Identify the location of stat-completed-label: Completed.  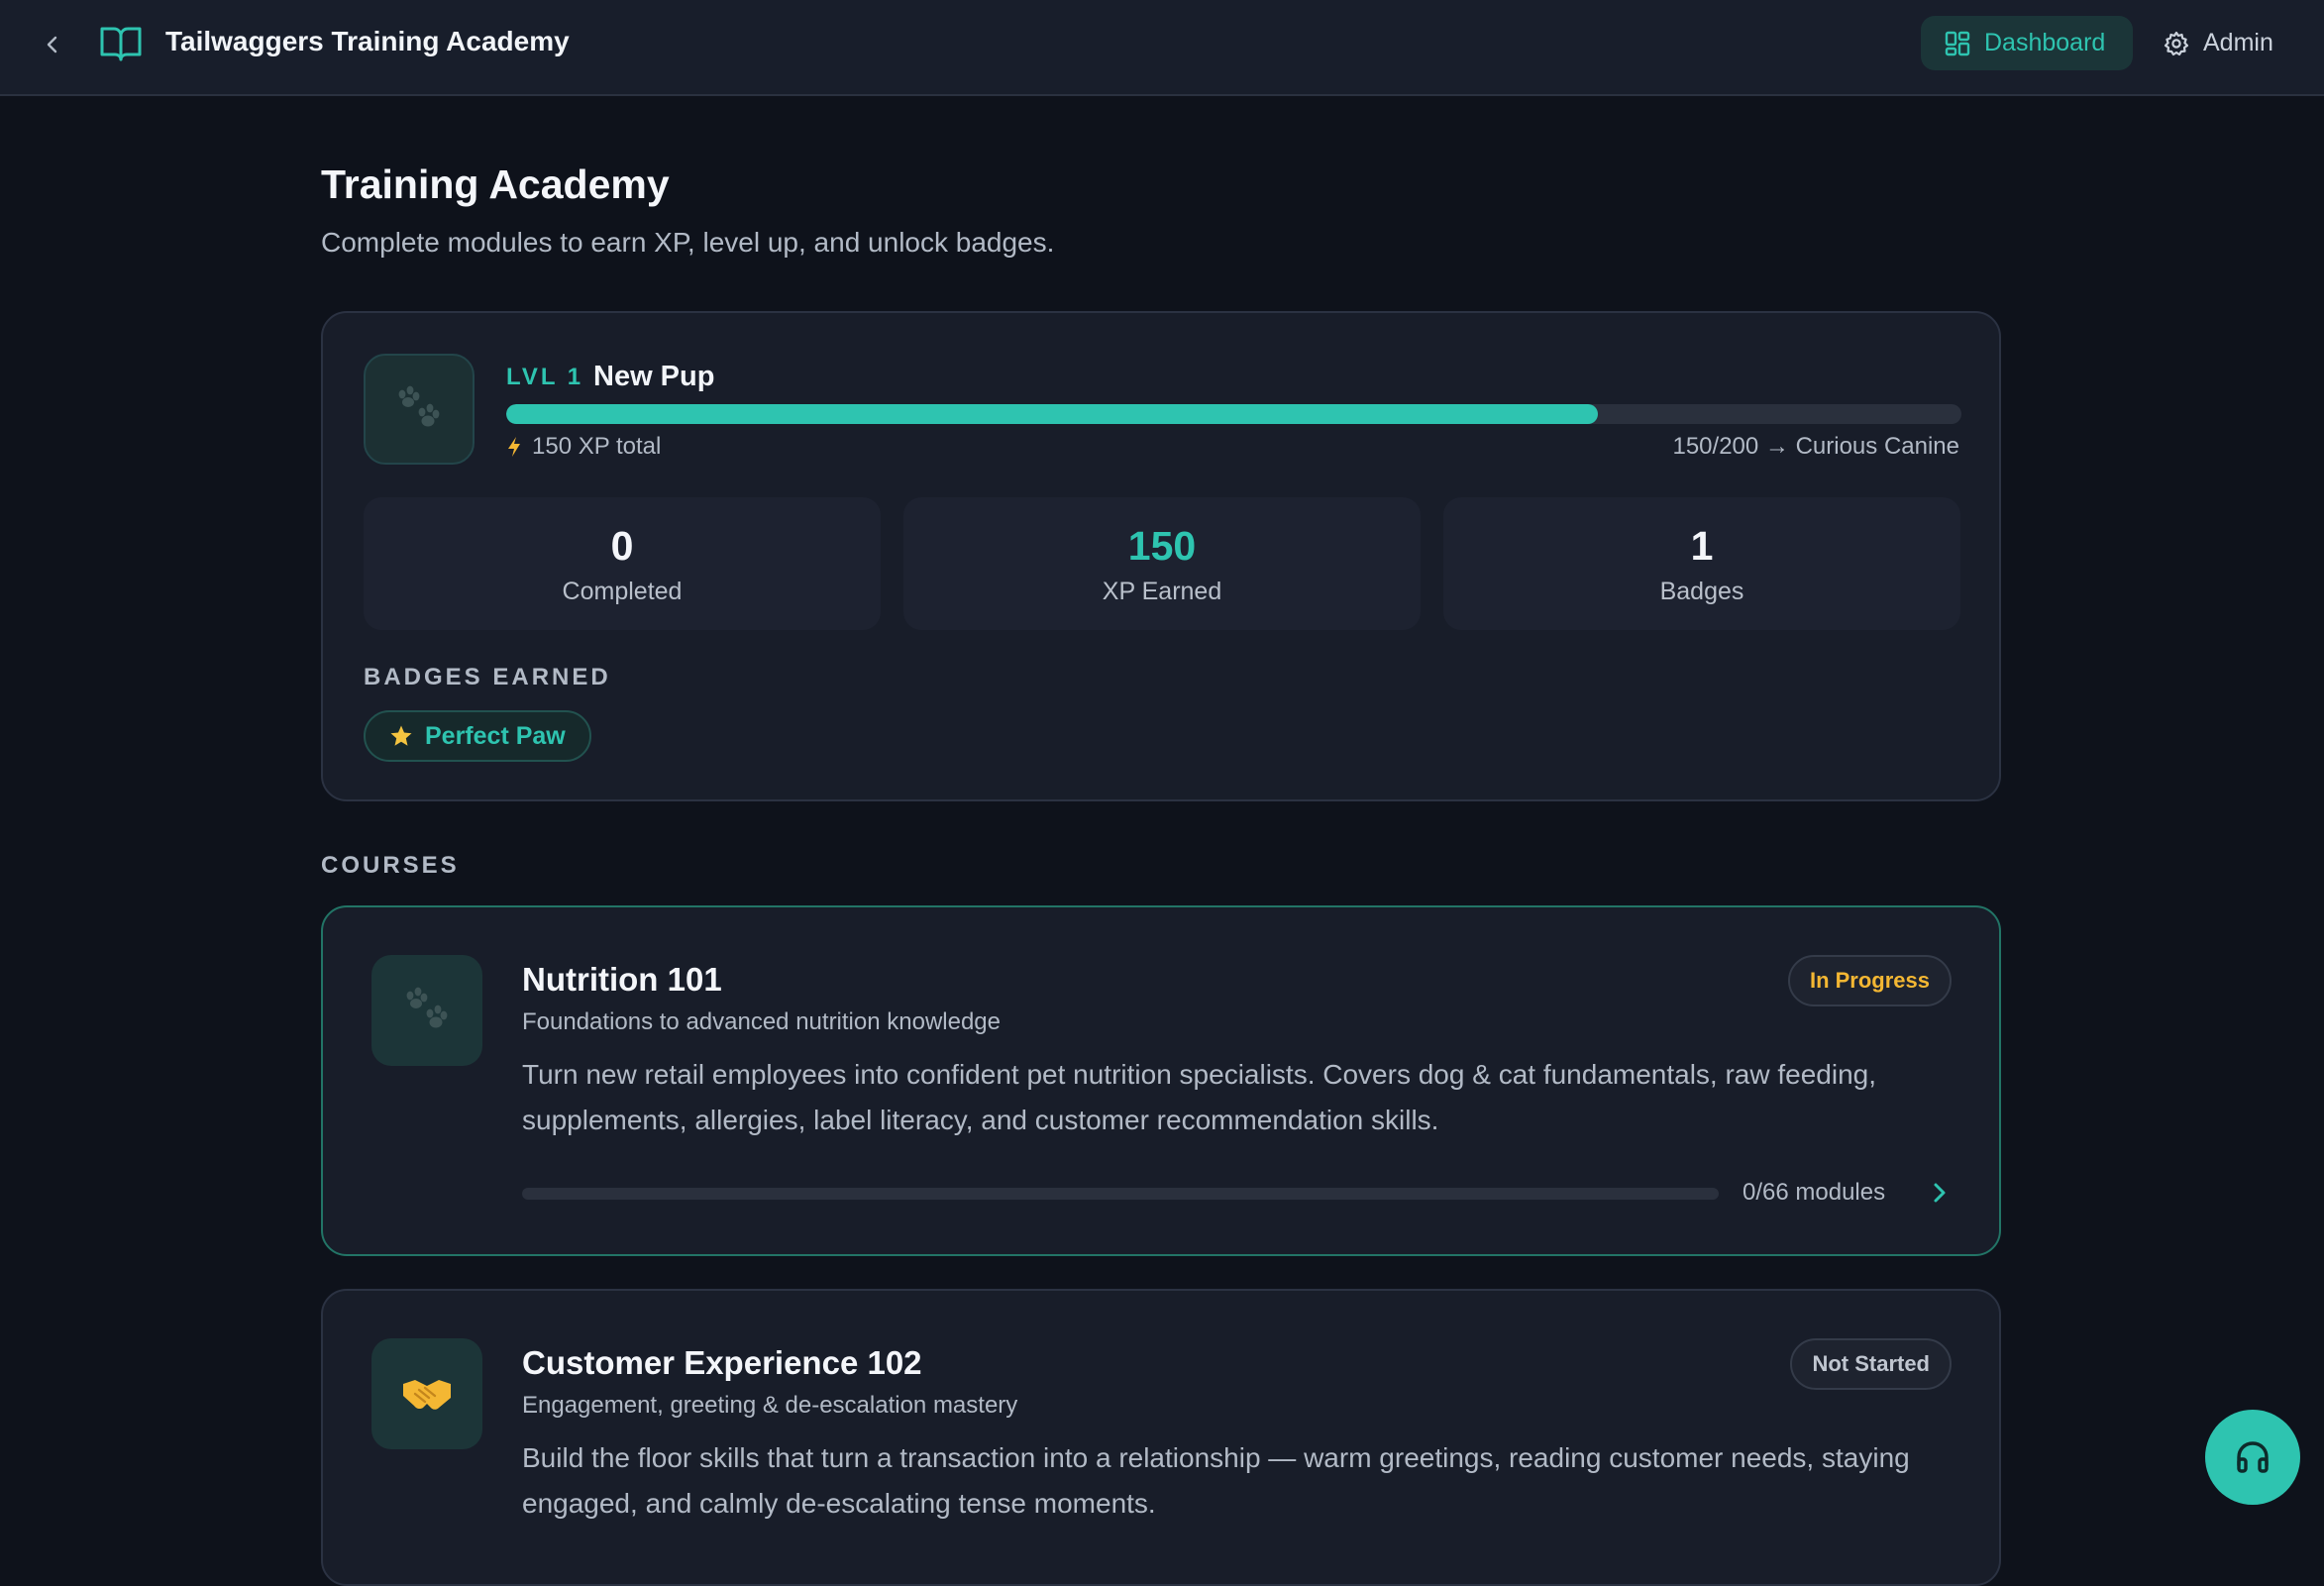
(622, 591).